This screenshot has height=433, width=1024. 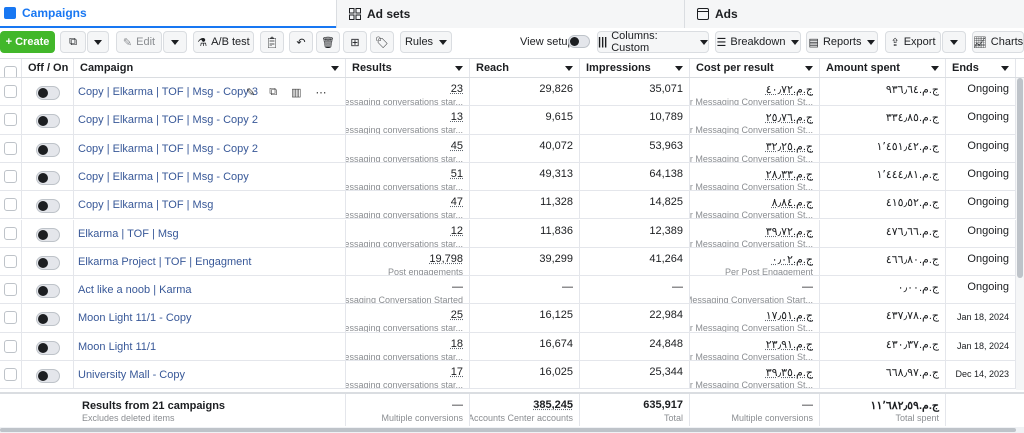 What do you see at coordinates (250, 92) in the screenshot?
I see `edit-icon: ✎` at bounding box center [250, 92].